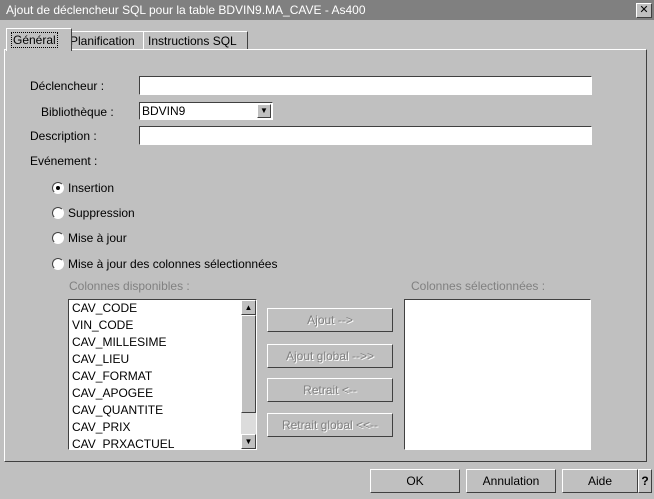  What do you see at coordinates (330, 425) in the screenshot?
I see `remove-all-button: Retrait global <<--` at bounding box center [330, 425].